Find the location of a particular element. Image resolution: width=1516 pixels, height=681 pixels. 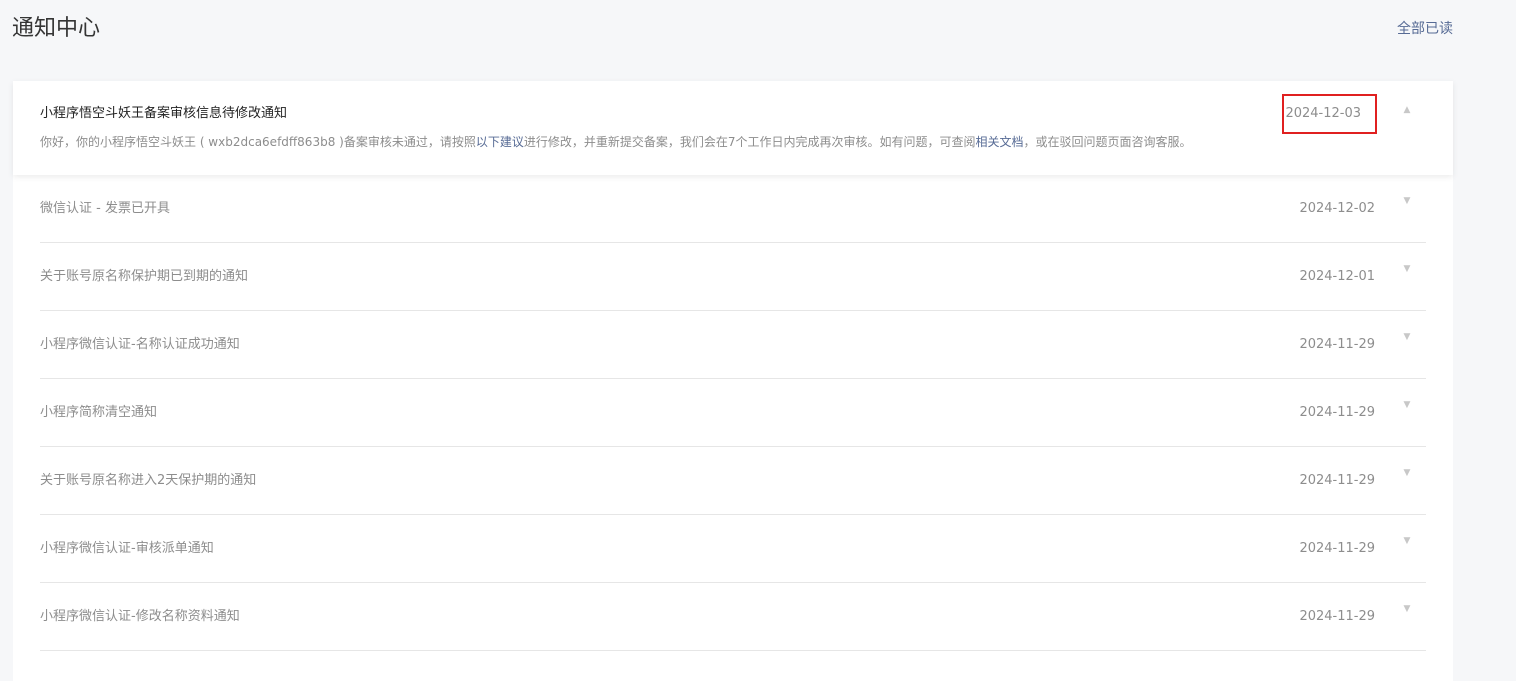

notice-item: 微信认证 - 发票已开具 2024-12-02 ▼ is located at coordinates (733, 209).